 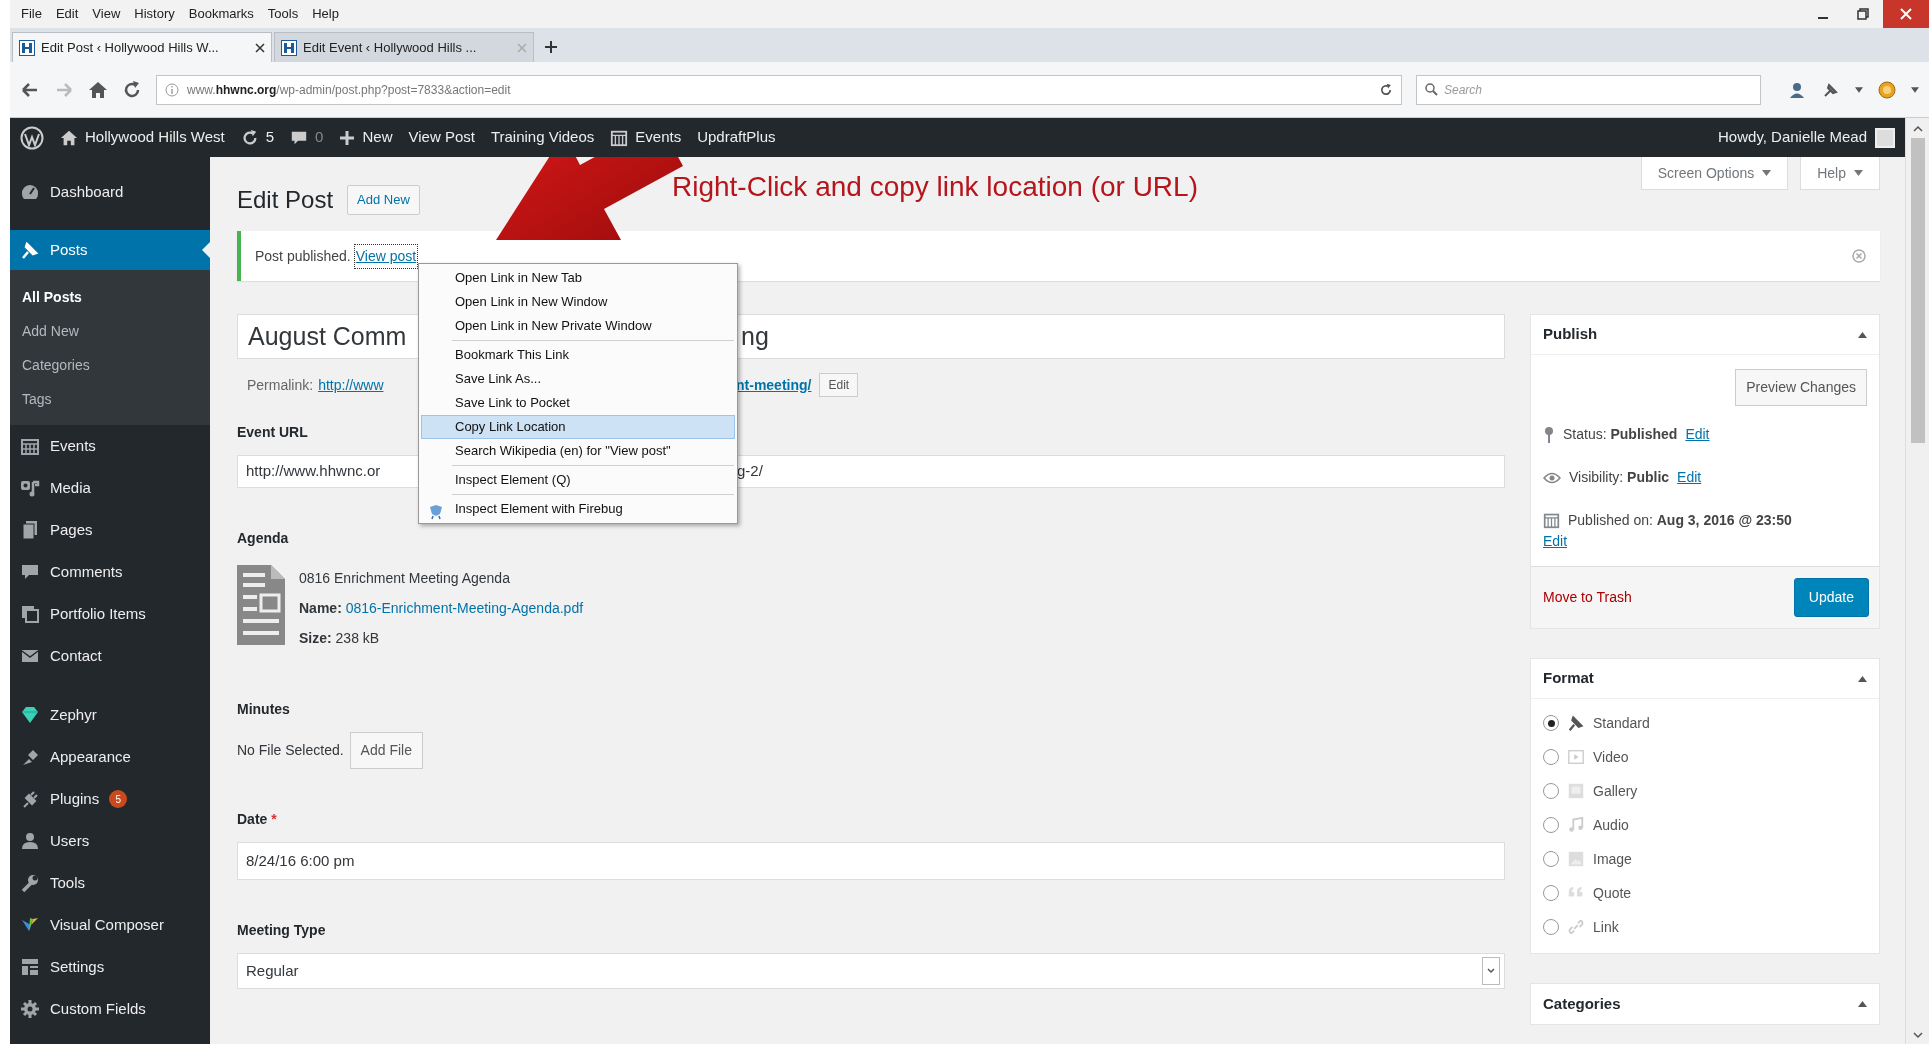 I want to click on refresh-icon, so click(x=249, y=137).